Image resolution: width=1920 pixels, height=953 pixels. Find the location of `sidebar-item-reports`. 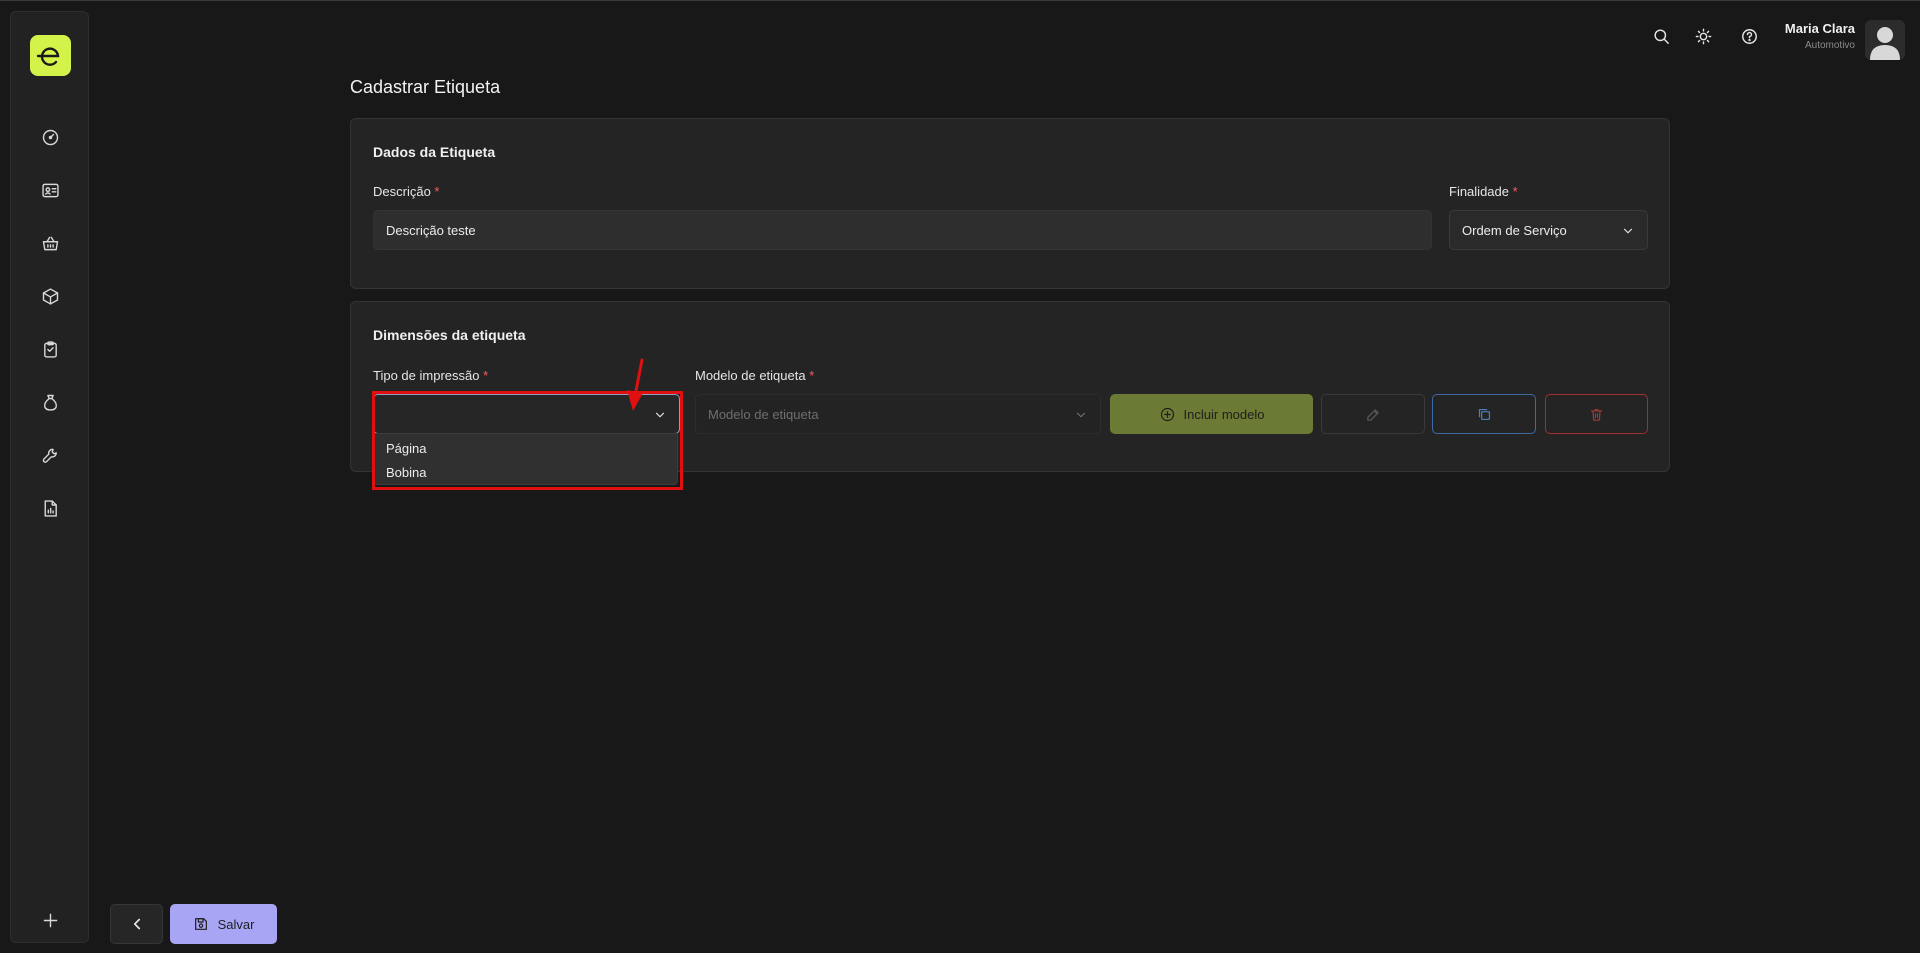

sidebar-item-reports is located at coordinates (50, 508).